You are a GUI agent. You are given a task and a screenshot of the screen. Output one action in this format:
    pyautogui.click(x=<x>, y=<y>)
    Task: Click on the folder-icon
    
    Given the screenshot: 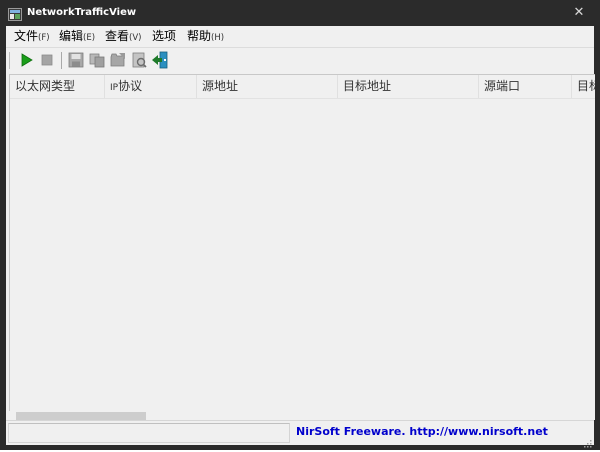 What is the action you would take?
    pyautogui.click(x=117, y=60)
    